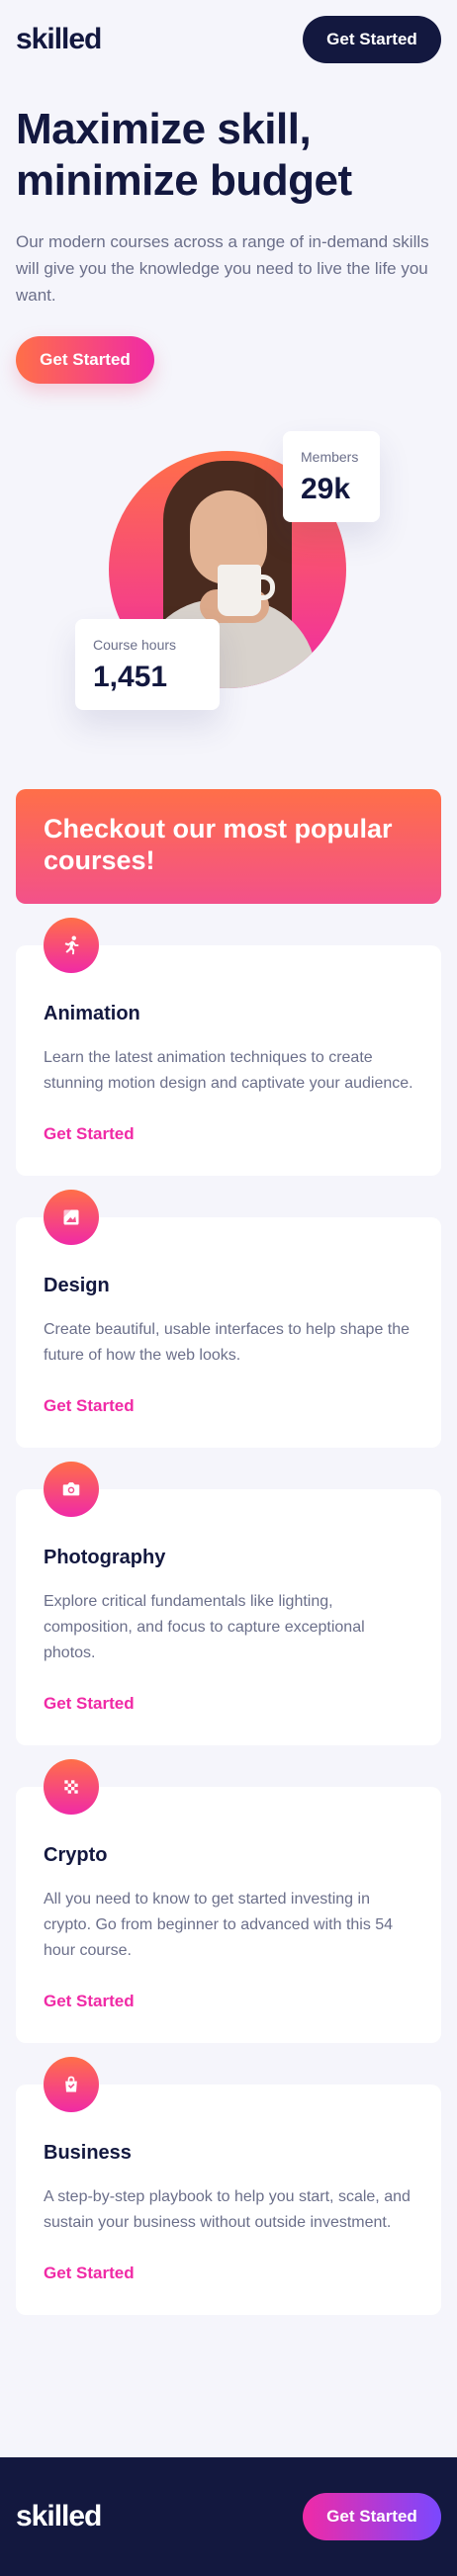  Describe the element at coordinates (71, 2084) in the screenshot. I see `shopping-bag-icon` at that location.